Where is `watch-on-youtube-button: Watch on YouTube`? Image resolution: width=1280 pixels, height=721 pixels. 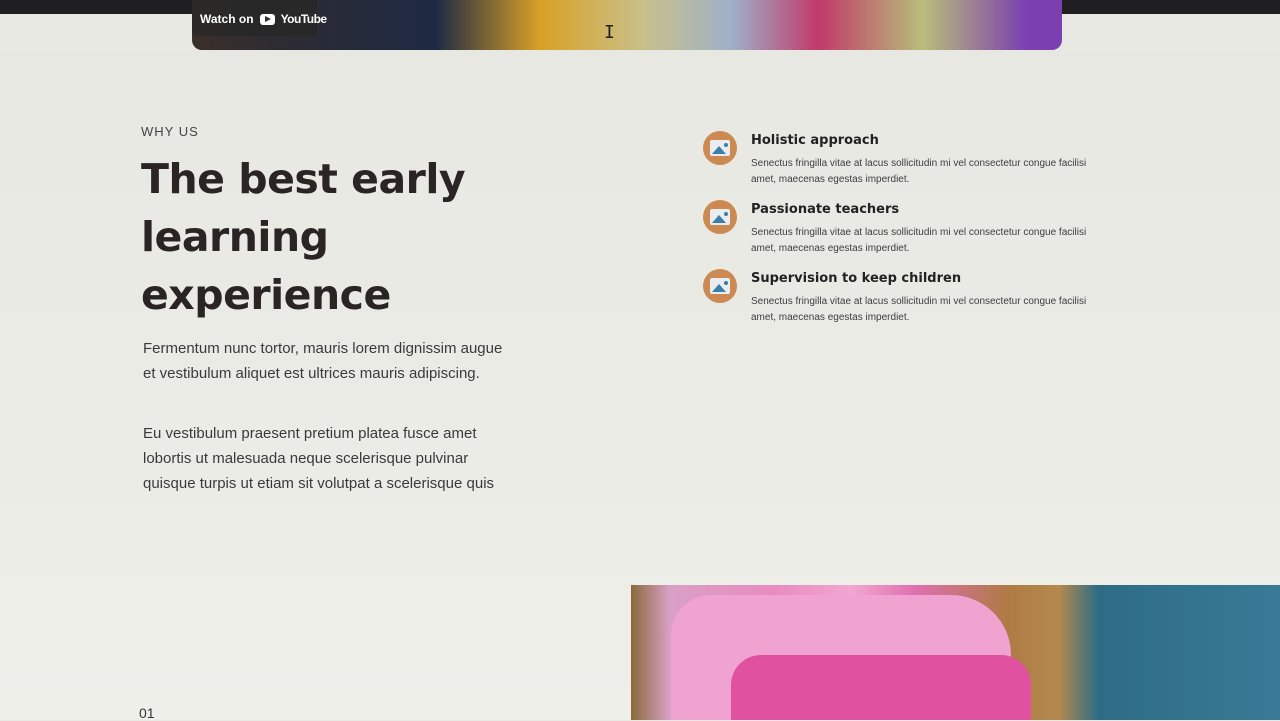
watch-on-youtube-button: Watch on YouTube is located at coordinates (263, 19).